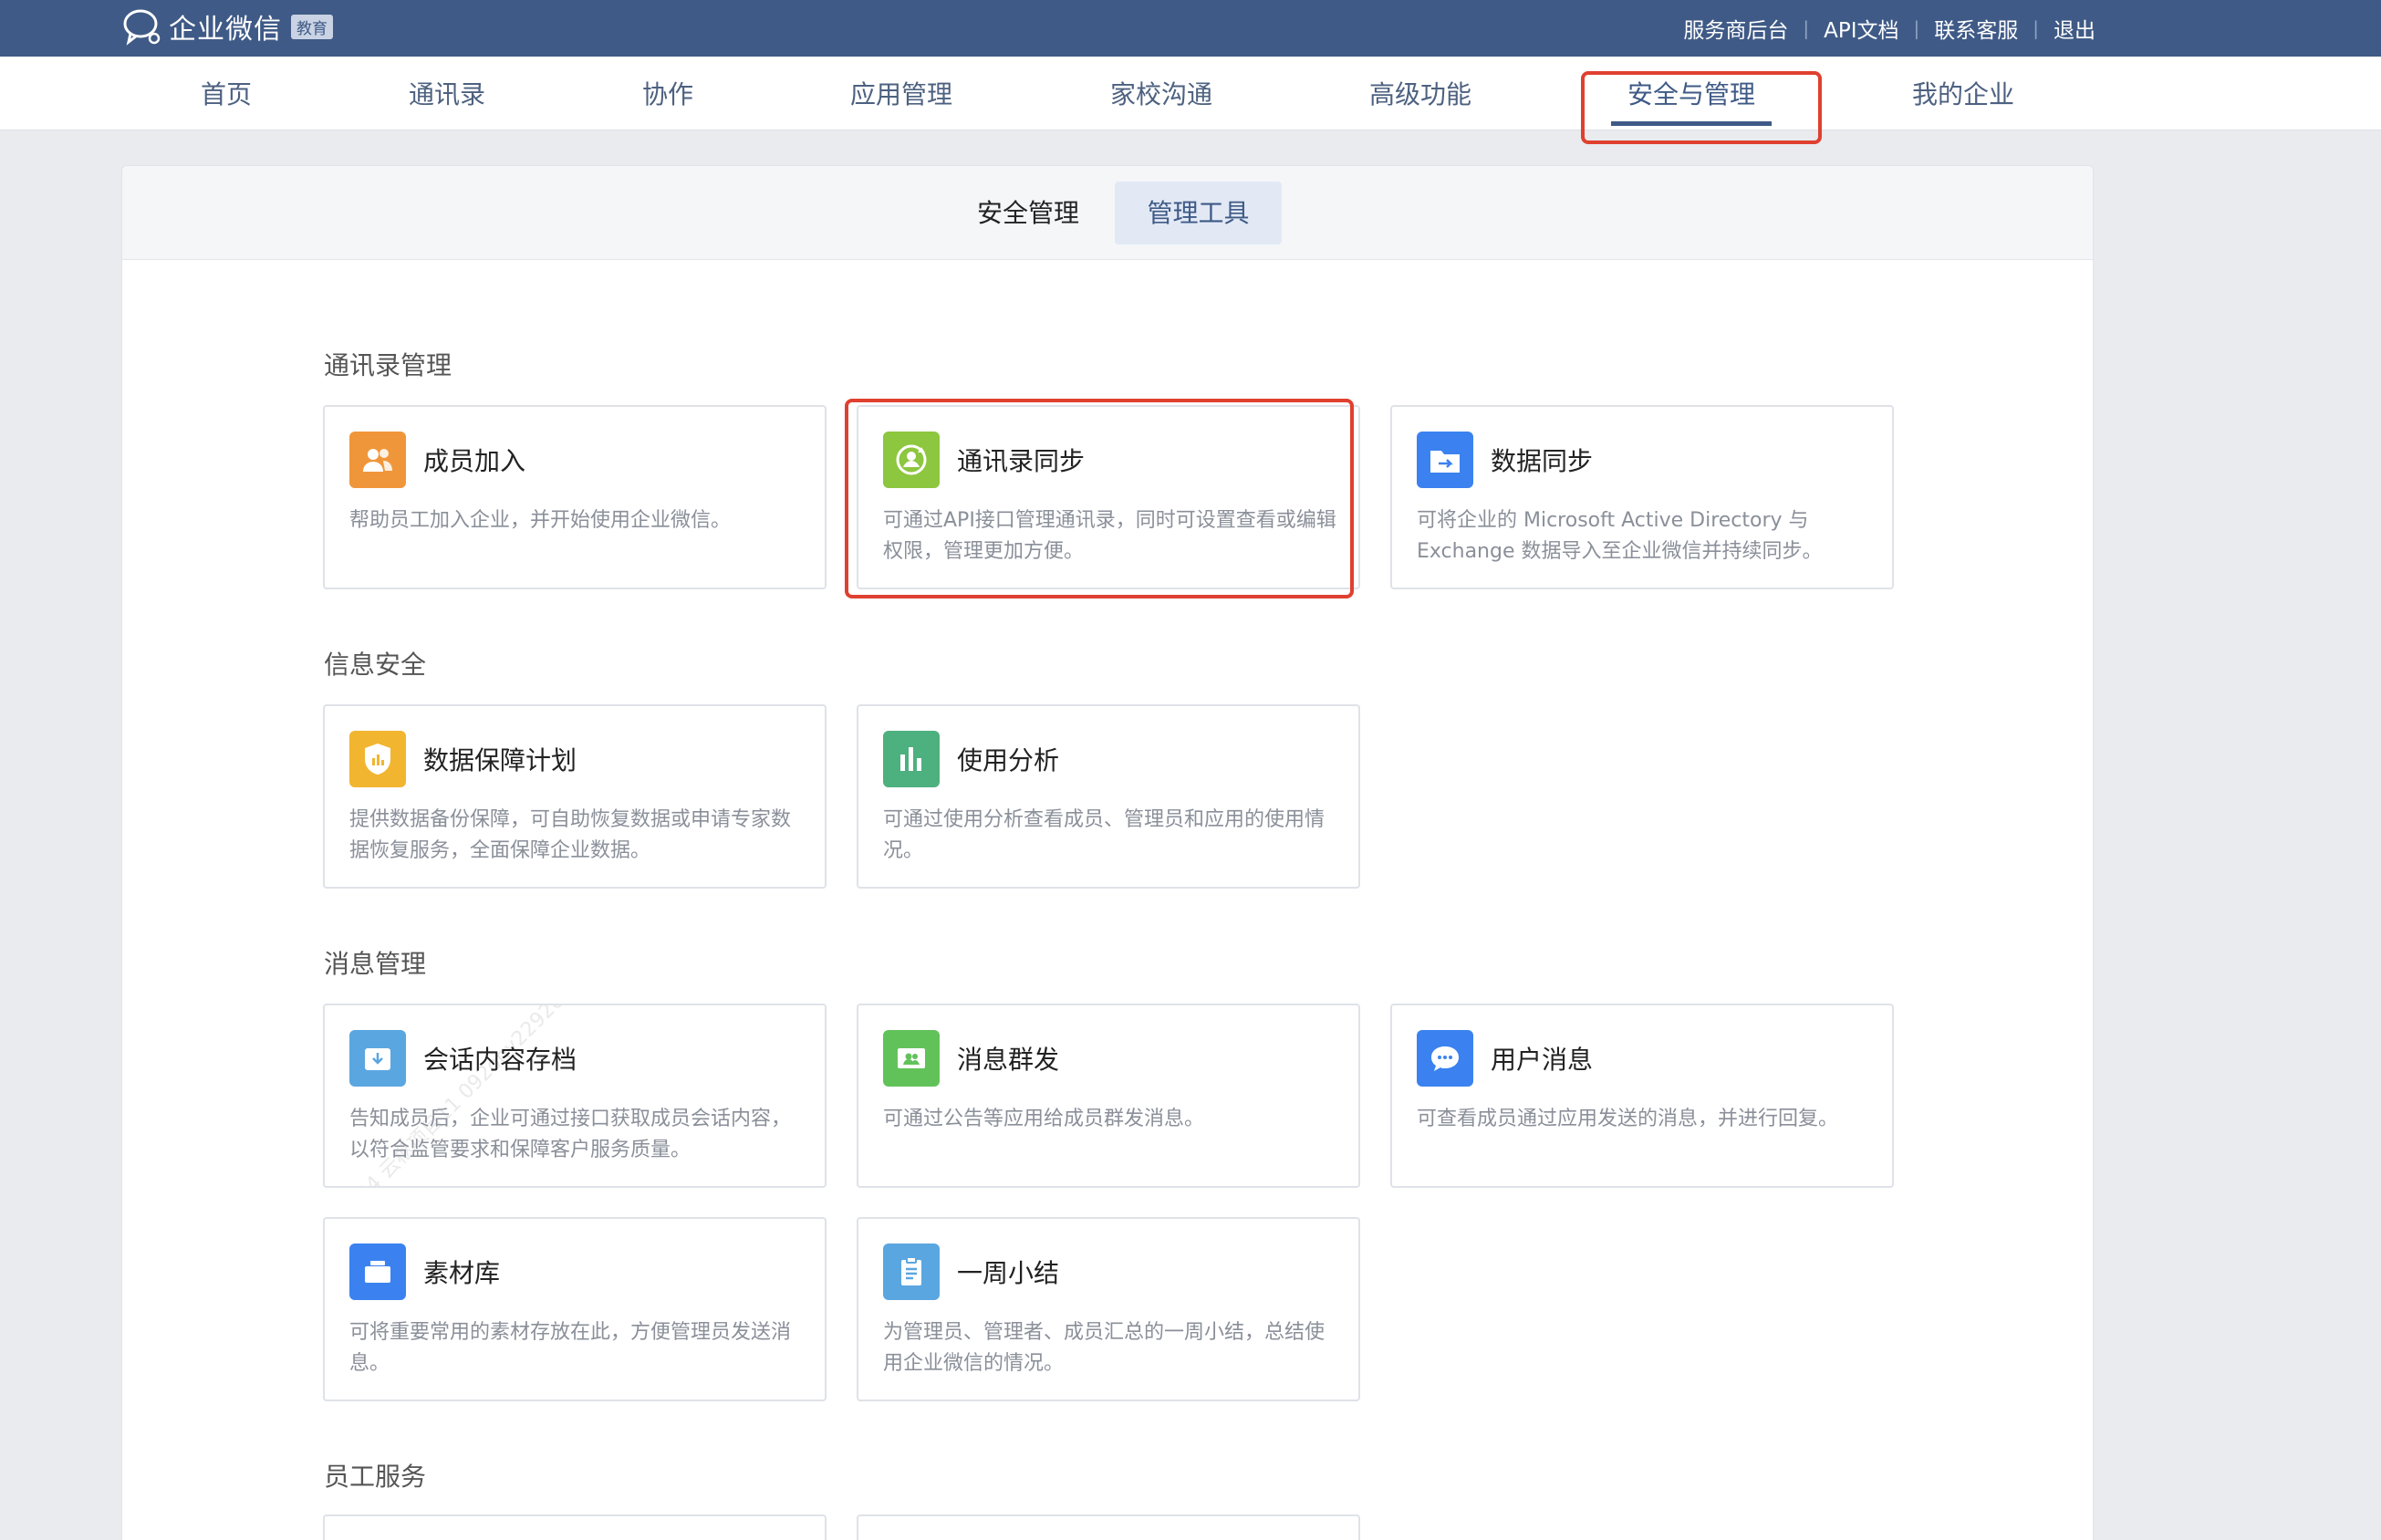 The image size is (2381, 1540). I want to click on card-title: 消息群发, so click(1008, 1060).